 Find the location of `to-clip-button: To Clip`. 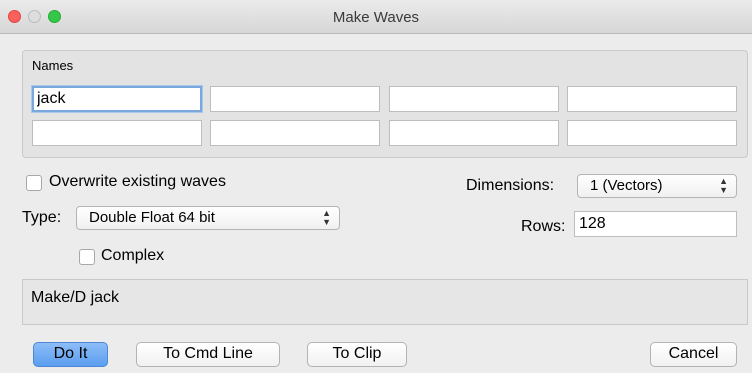

to-clip-button: To Clip is located at coordinates (357, 354).